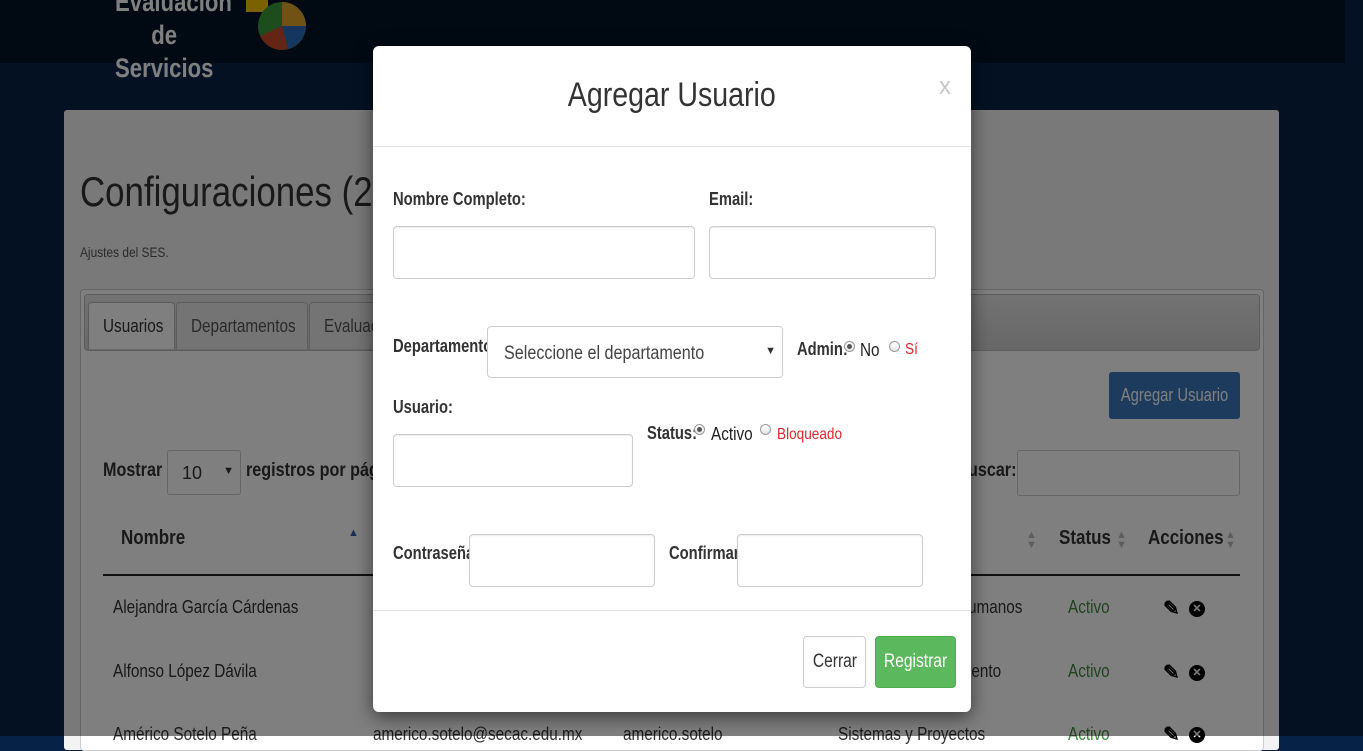  What do you see at coordinates (911, 350) in the screenshot?
I see `admin-si-label: Sí` at bounding box center [911, 350].